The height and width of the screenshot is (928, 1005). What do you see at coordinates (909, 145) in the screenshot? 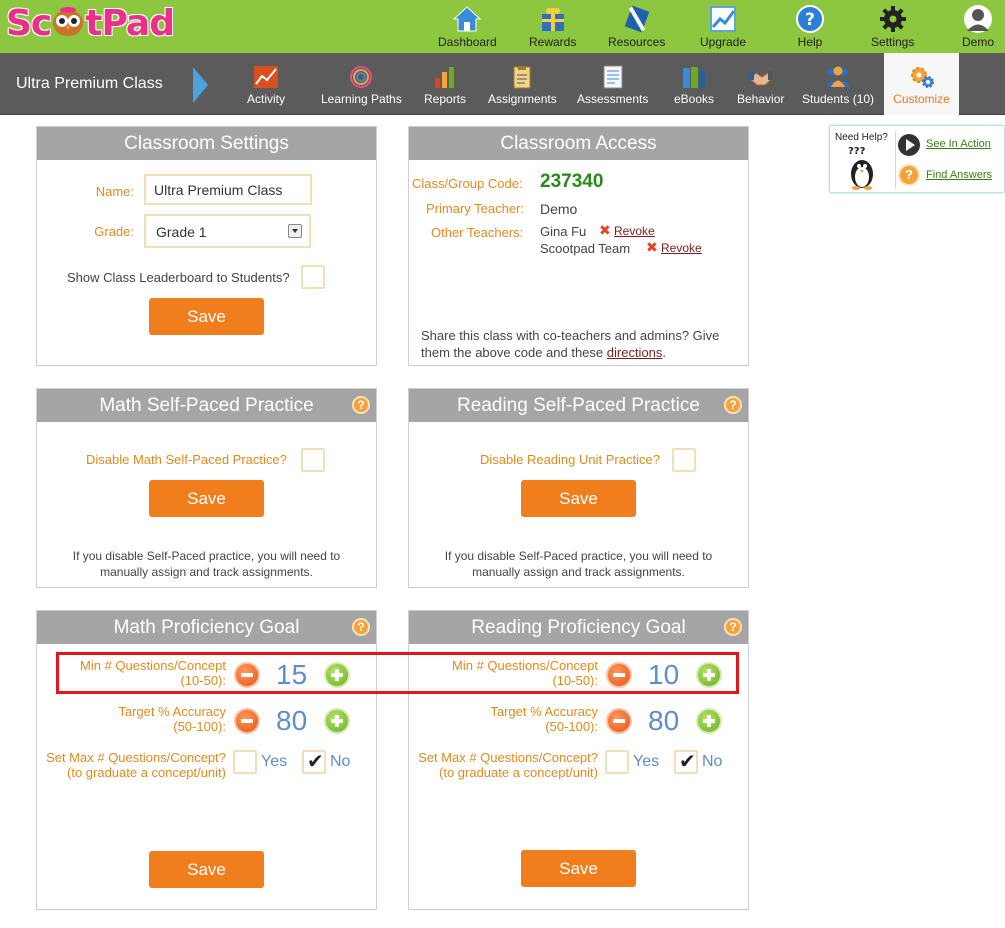
I see `play-icon` at bounding box center [909, 145].